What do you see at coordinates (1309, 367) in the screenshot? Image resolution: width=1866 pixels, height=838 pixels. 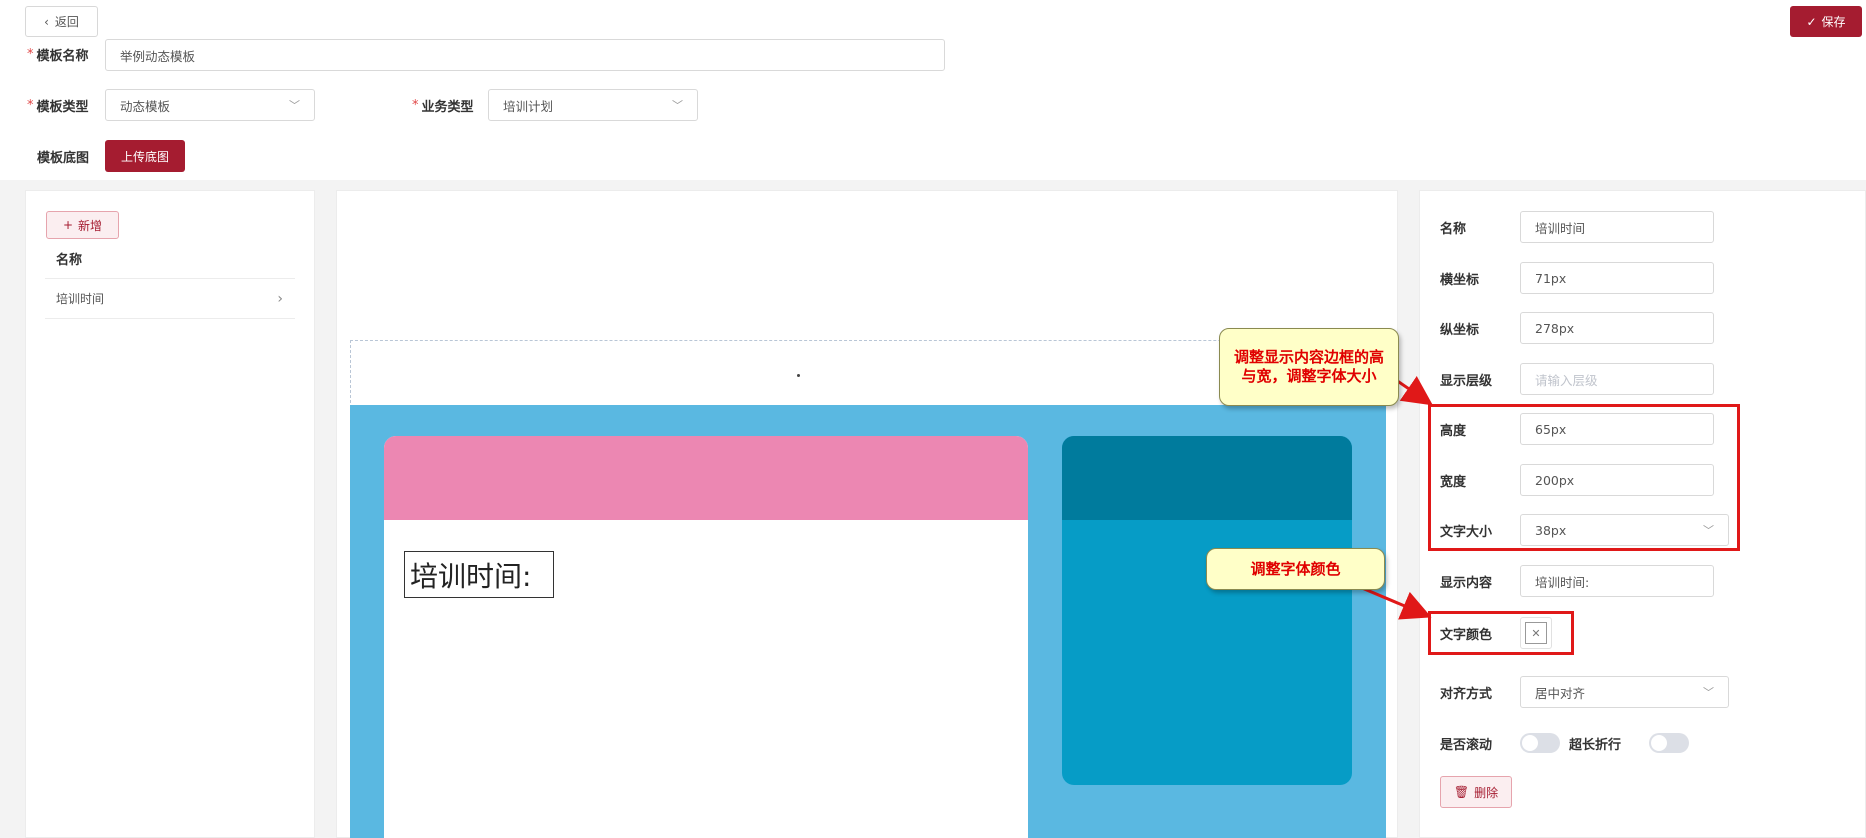 I see `callout-size: 调整显示内容边框的高与宽，调整字体大小` at bounding box center [1309, 367].